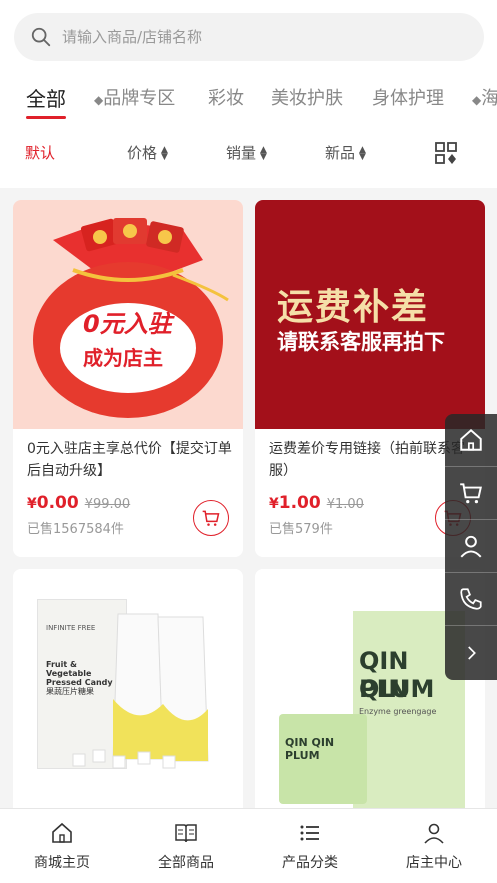 The width and height of the screenshot is (497, 883). What do you see at coordinates (345, 152) in the screenshot?
I see `sort-newest: 新品 ▲ ▼` at bounding box center [345, 152].